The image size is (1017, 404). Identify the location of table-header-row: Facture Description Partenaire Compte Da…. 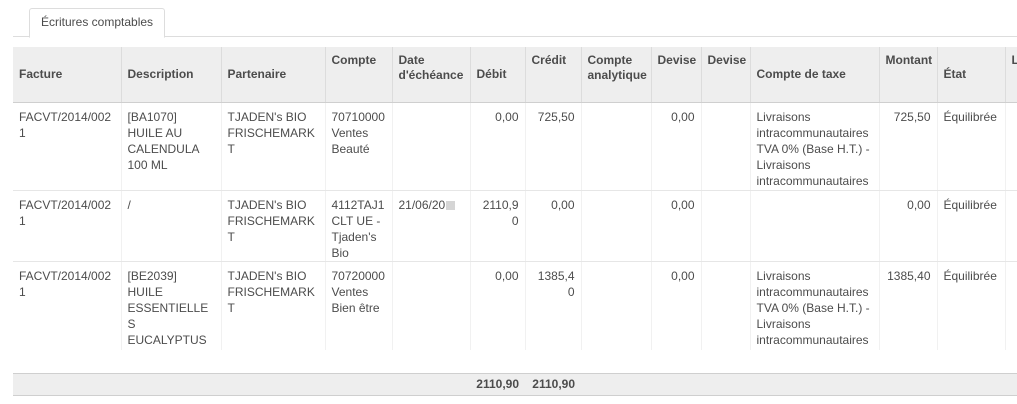
(515, 75).